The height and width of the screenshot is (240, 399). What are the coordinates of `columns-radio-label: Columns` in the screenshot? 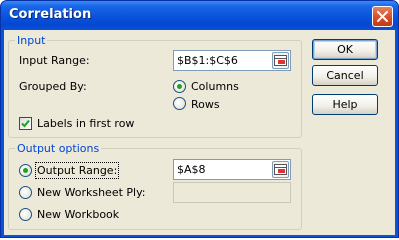 It's located at (215, 86).